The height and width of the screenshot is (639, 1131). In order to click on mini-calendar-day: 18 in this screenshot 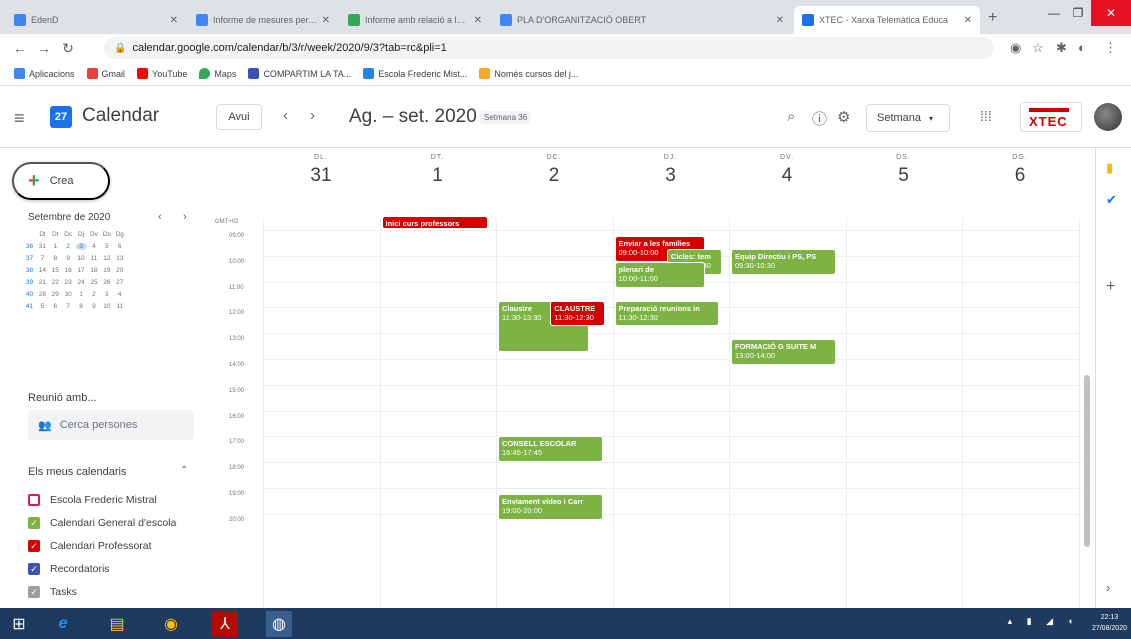, I will do `click(93, 270)`.